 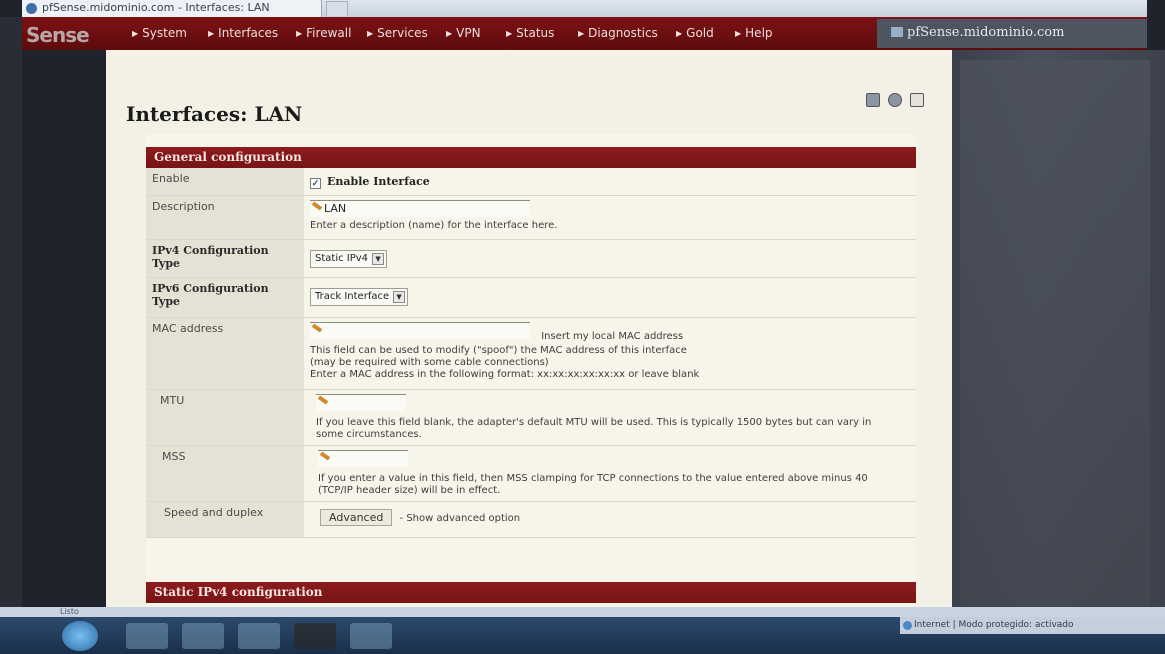 I want to click on browser-tab: pfSense.midominio.com - Interfaces: LAN, so click(x=172, y=8).